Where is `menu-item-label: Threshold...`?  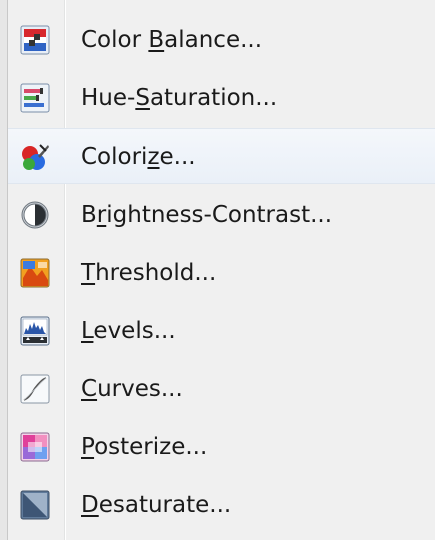 menu-item-label: Threshold... is located at coordinates (149, 273).